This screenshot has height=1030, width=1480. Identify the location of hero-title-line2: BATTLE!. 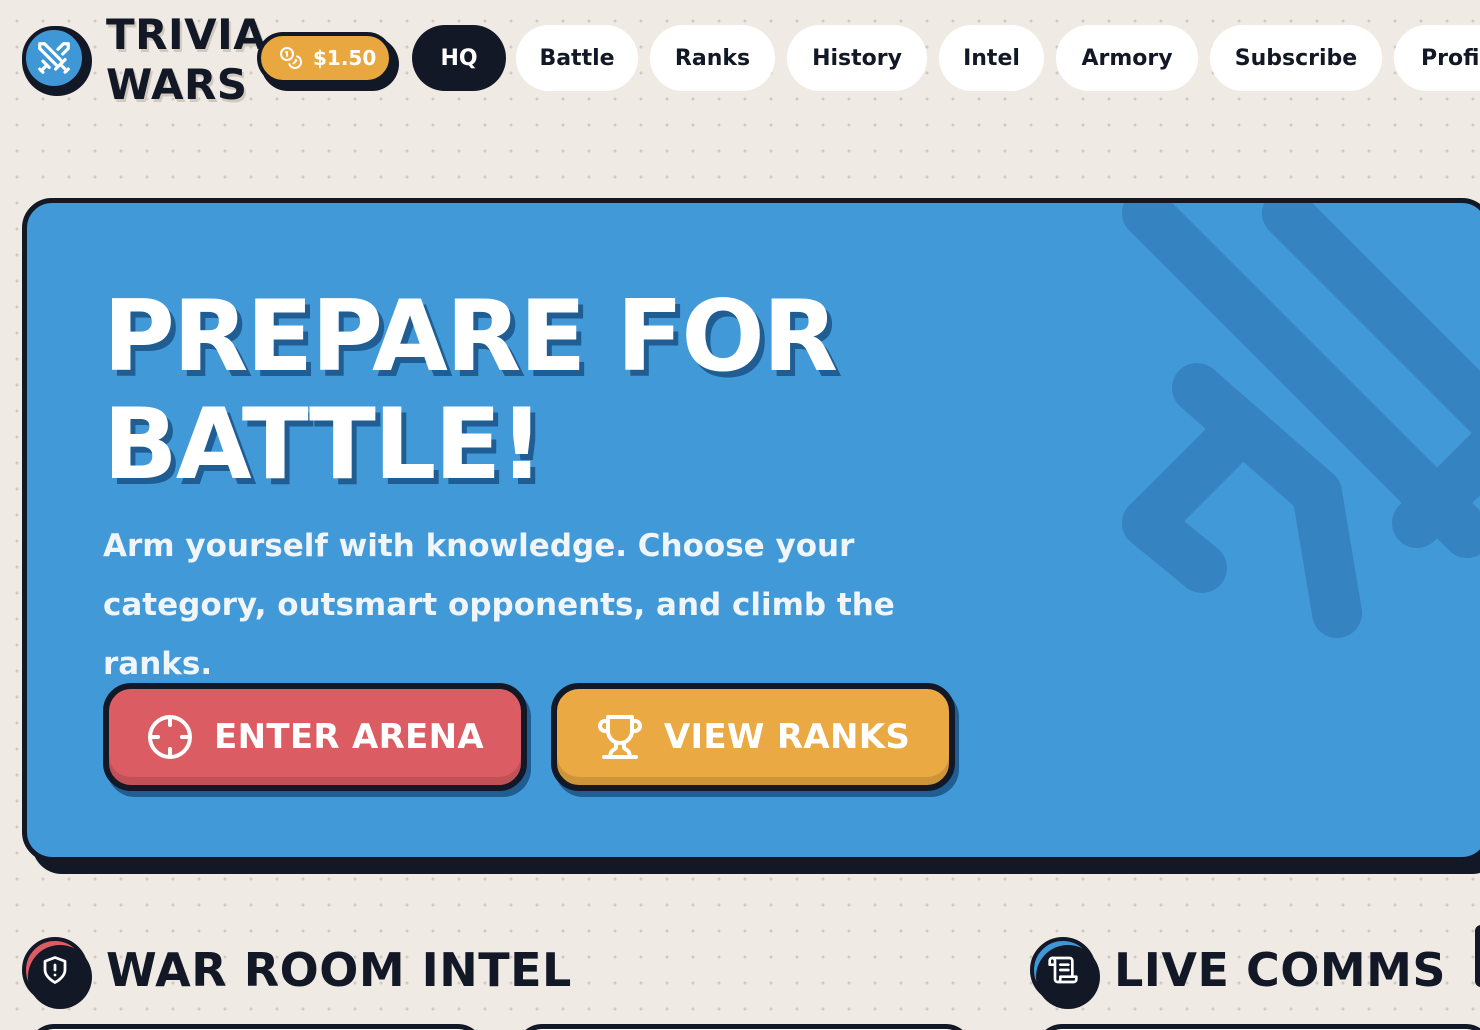
(323, 445).